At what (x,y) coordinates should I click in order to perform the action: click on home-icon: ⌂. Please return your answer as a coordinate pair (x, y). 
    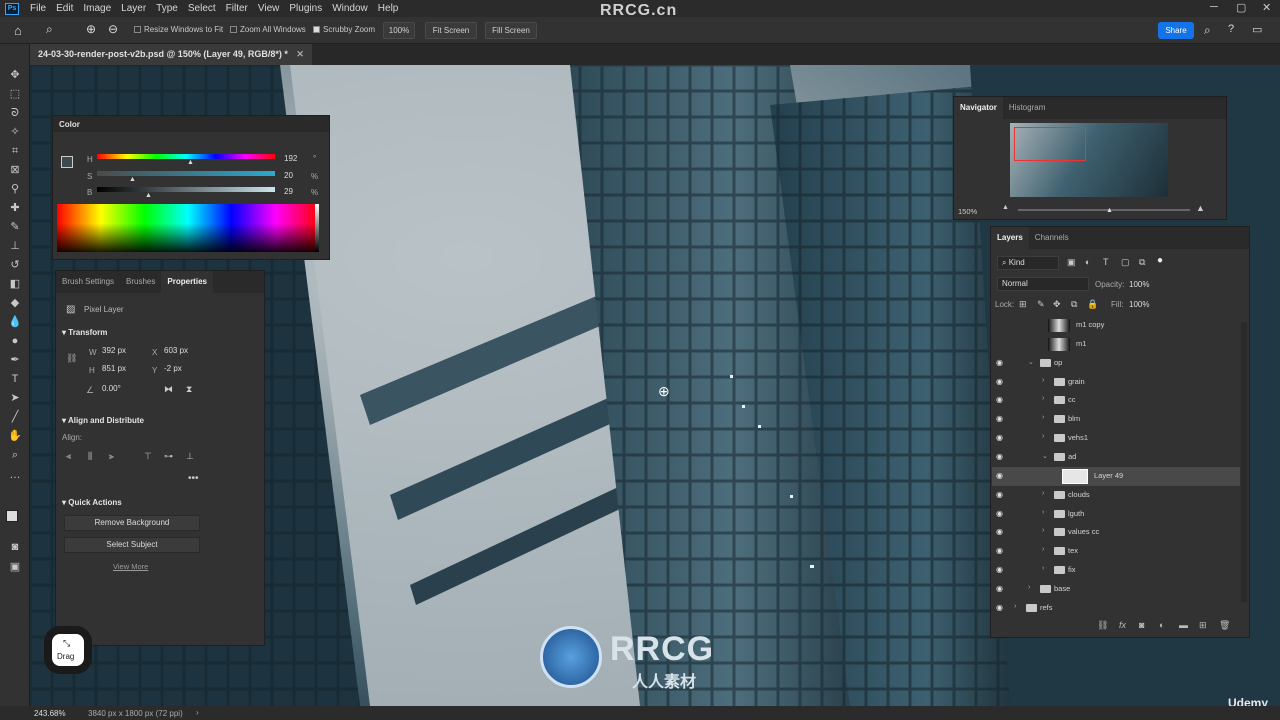
    Looking at the image, I should click on (18, 30).